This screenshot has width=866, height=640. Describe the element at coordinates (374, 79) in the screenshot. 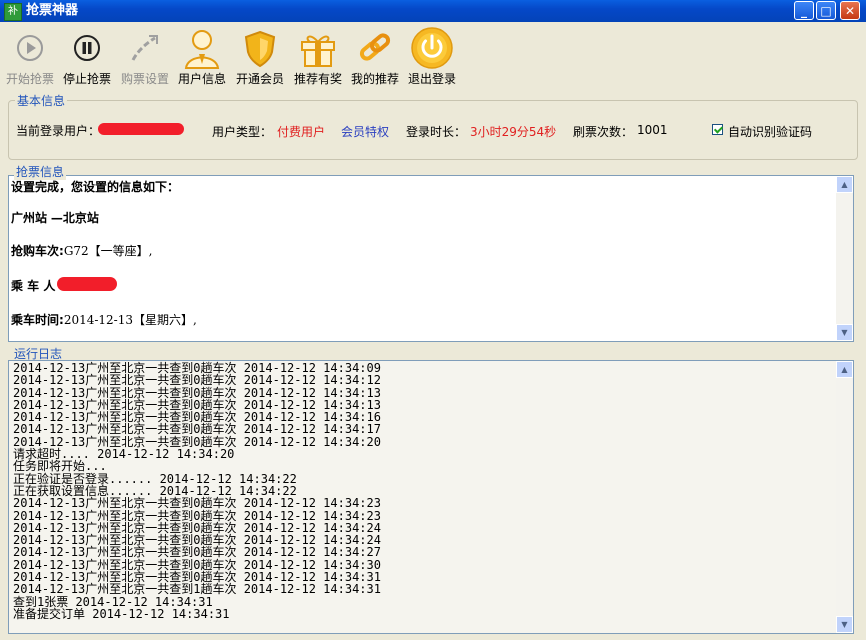

I see `my-recommend-label: 我的推荐` at that location.